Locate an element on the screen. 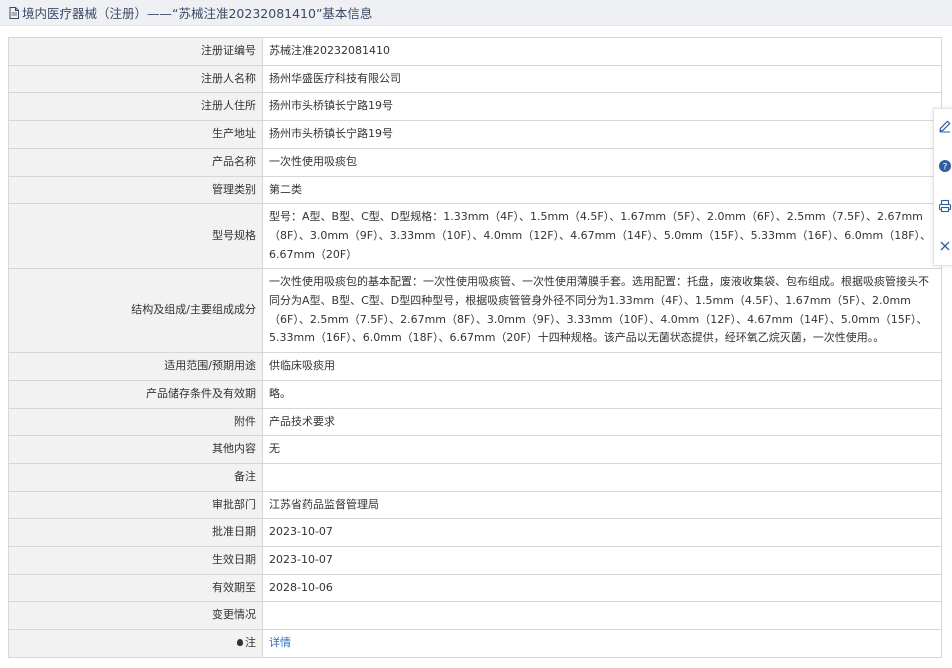 The image size is (952, 668). row-value: 略。 is located at coordinates (602, 394).